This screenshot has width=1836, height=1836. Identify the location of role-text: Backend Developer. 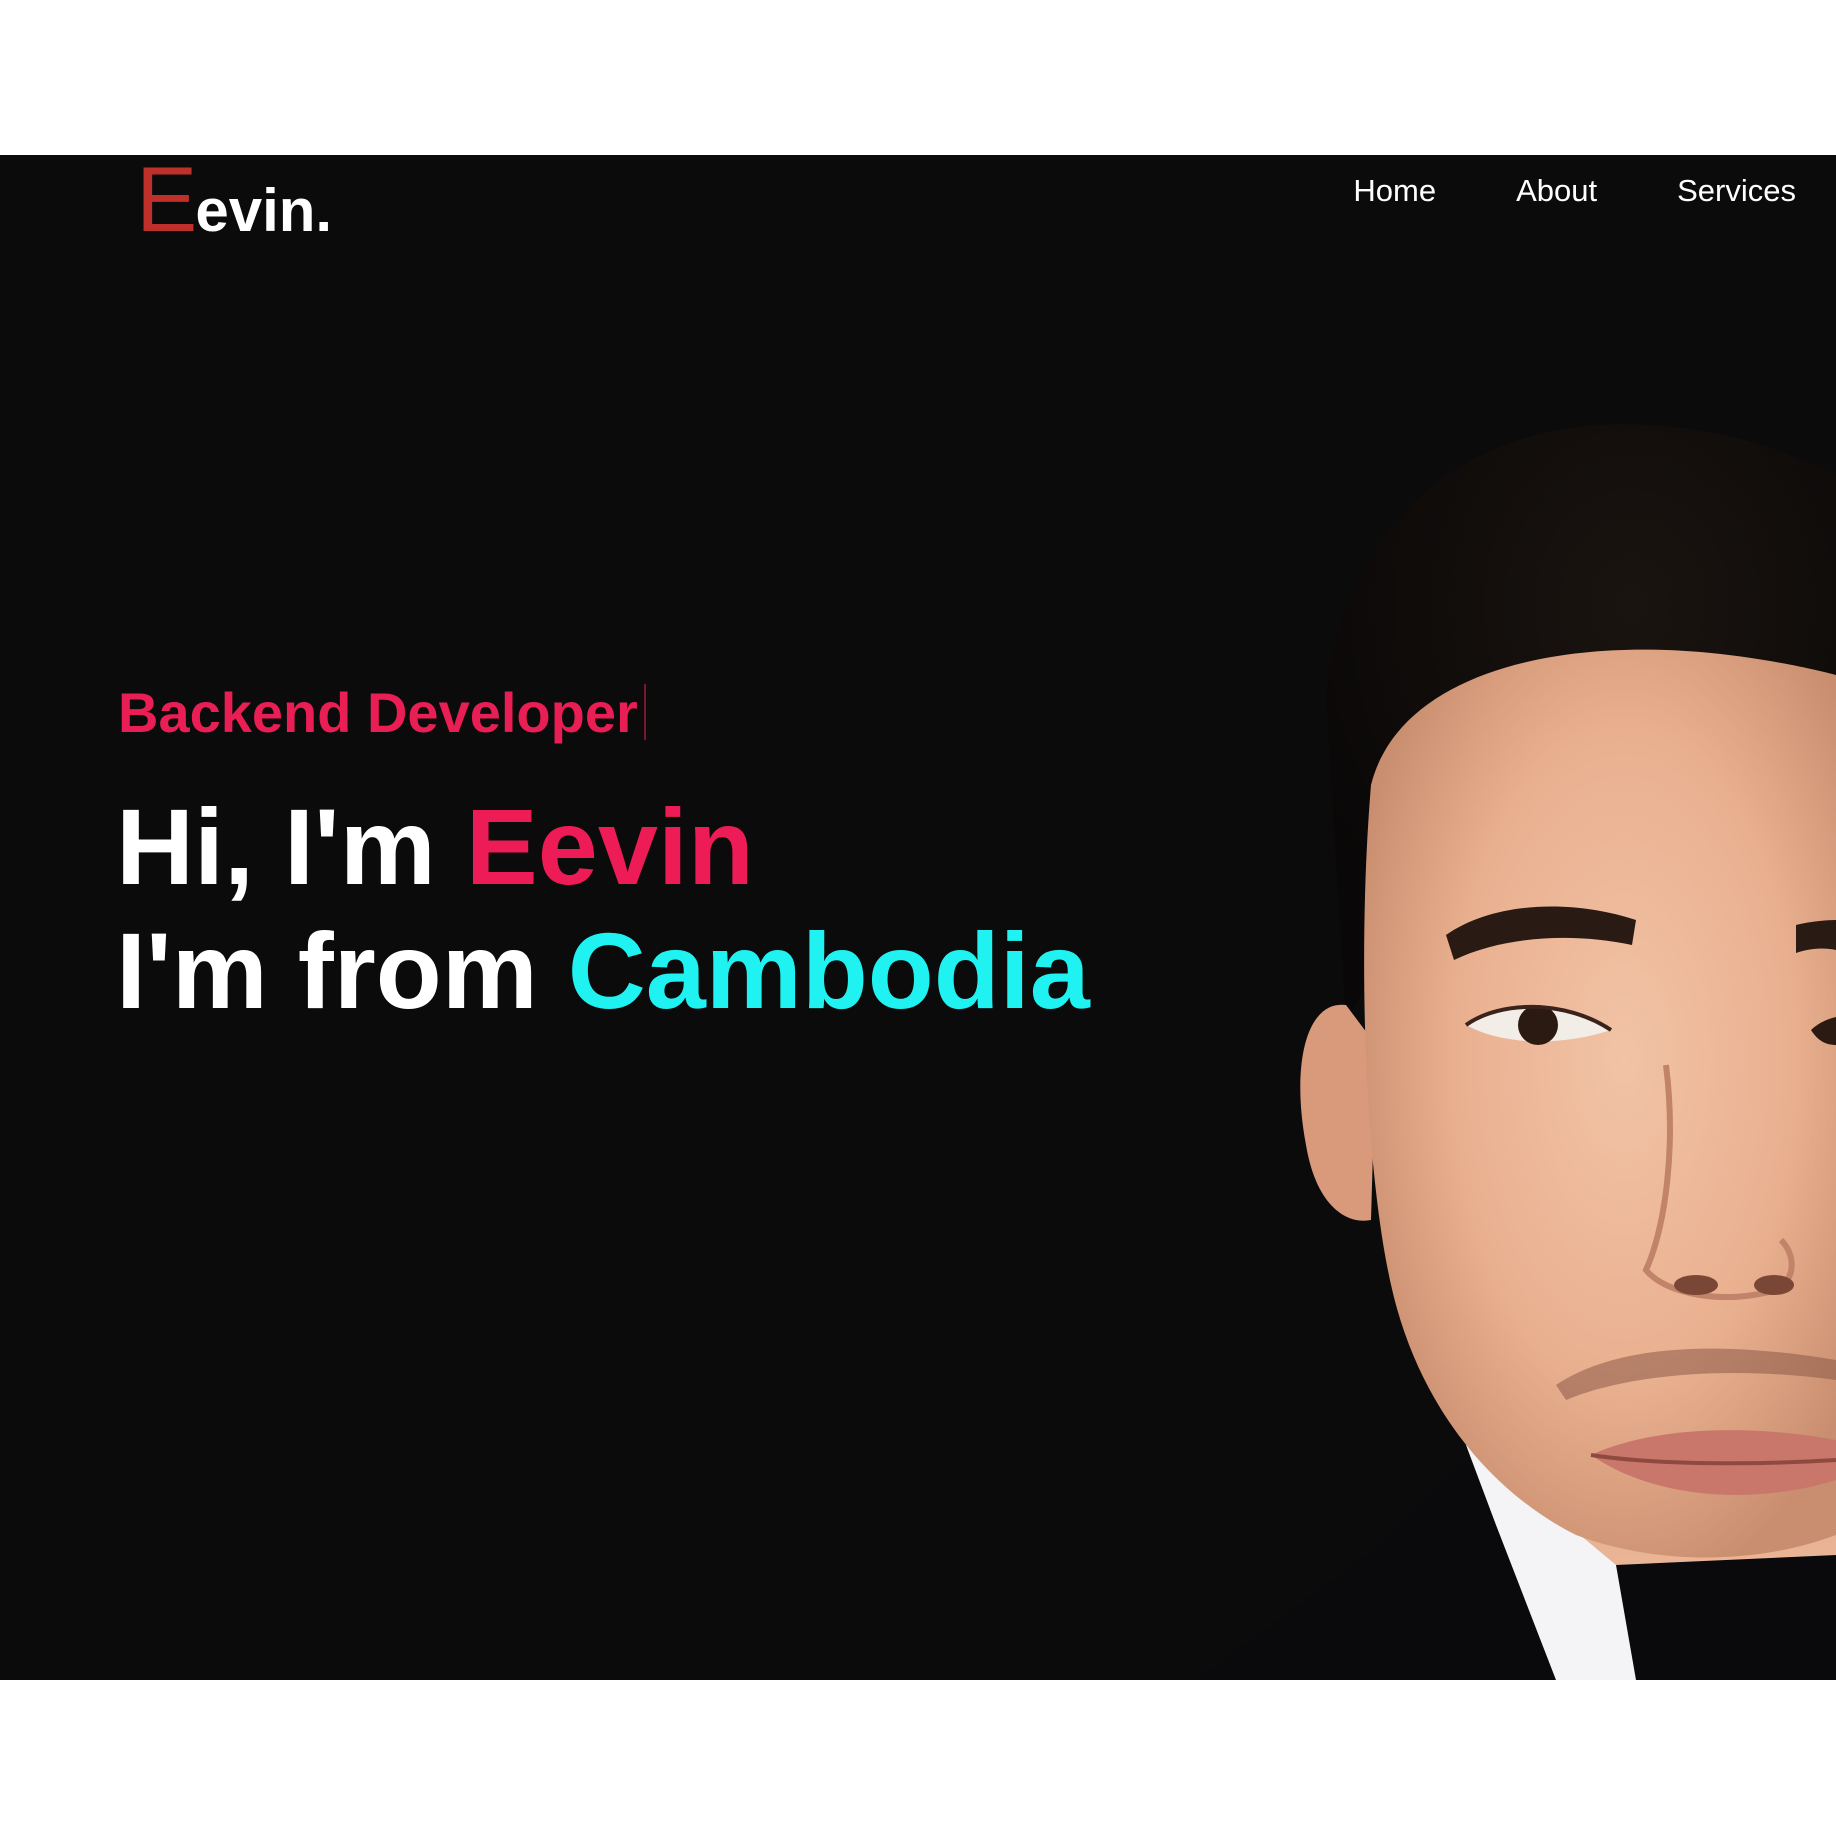
(378, 712).